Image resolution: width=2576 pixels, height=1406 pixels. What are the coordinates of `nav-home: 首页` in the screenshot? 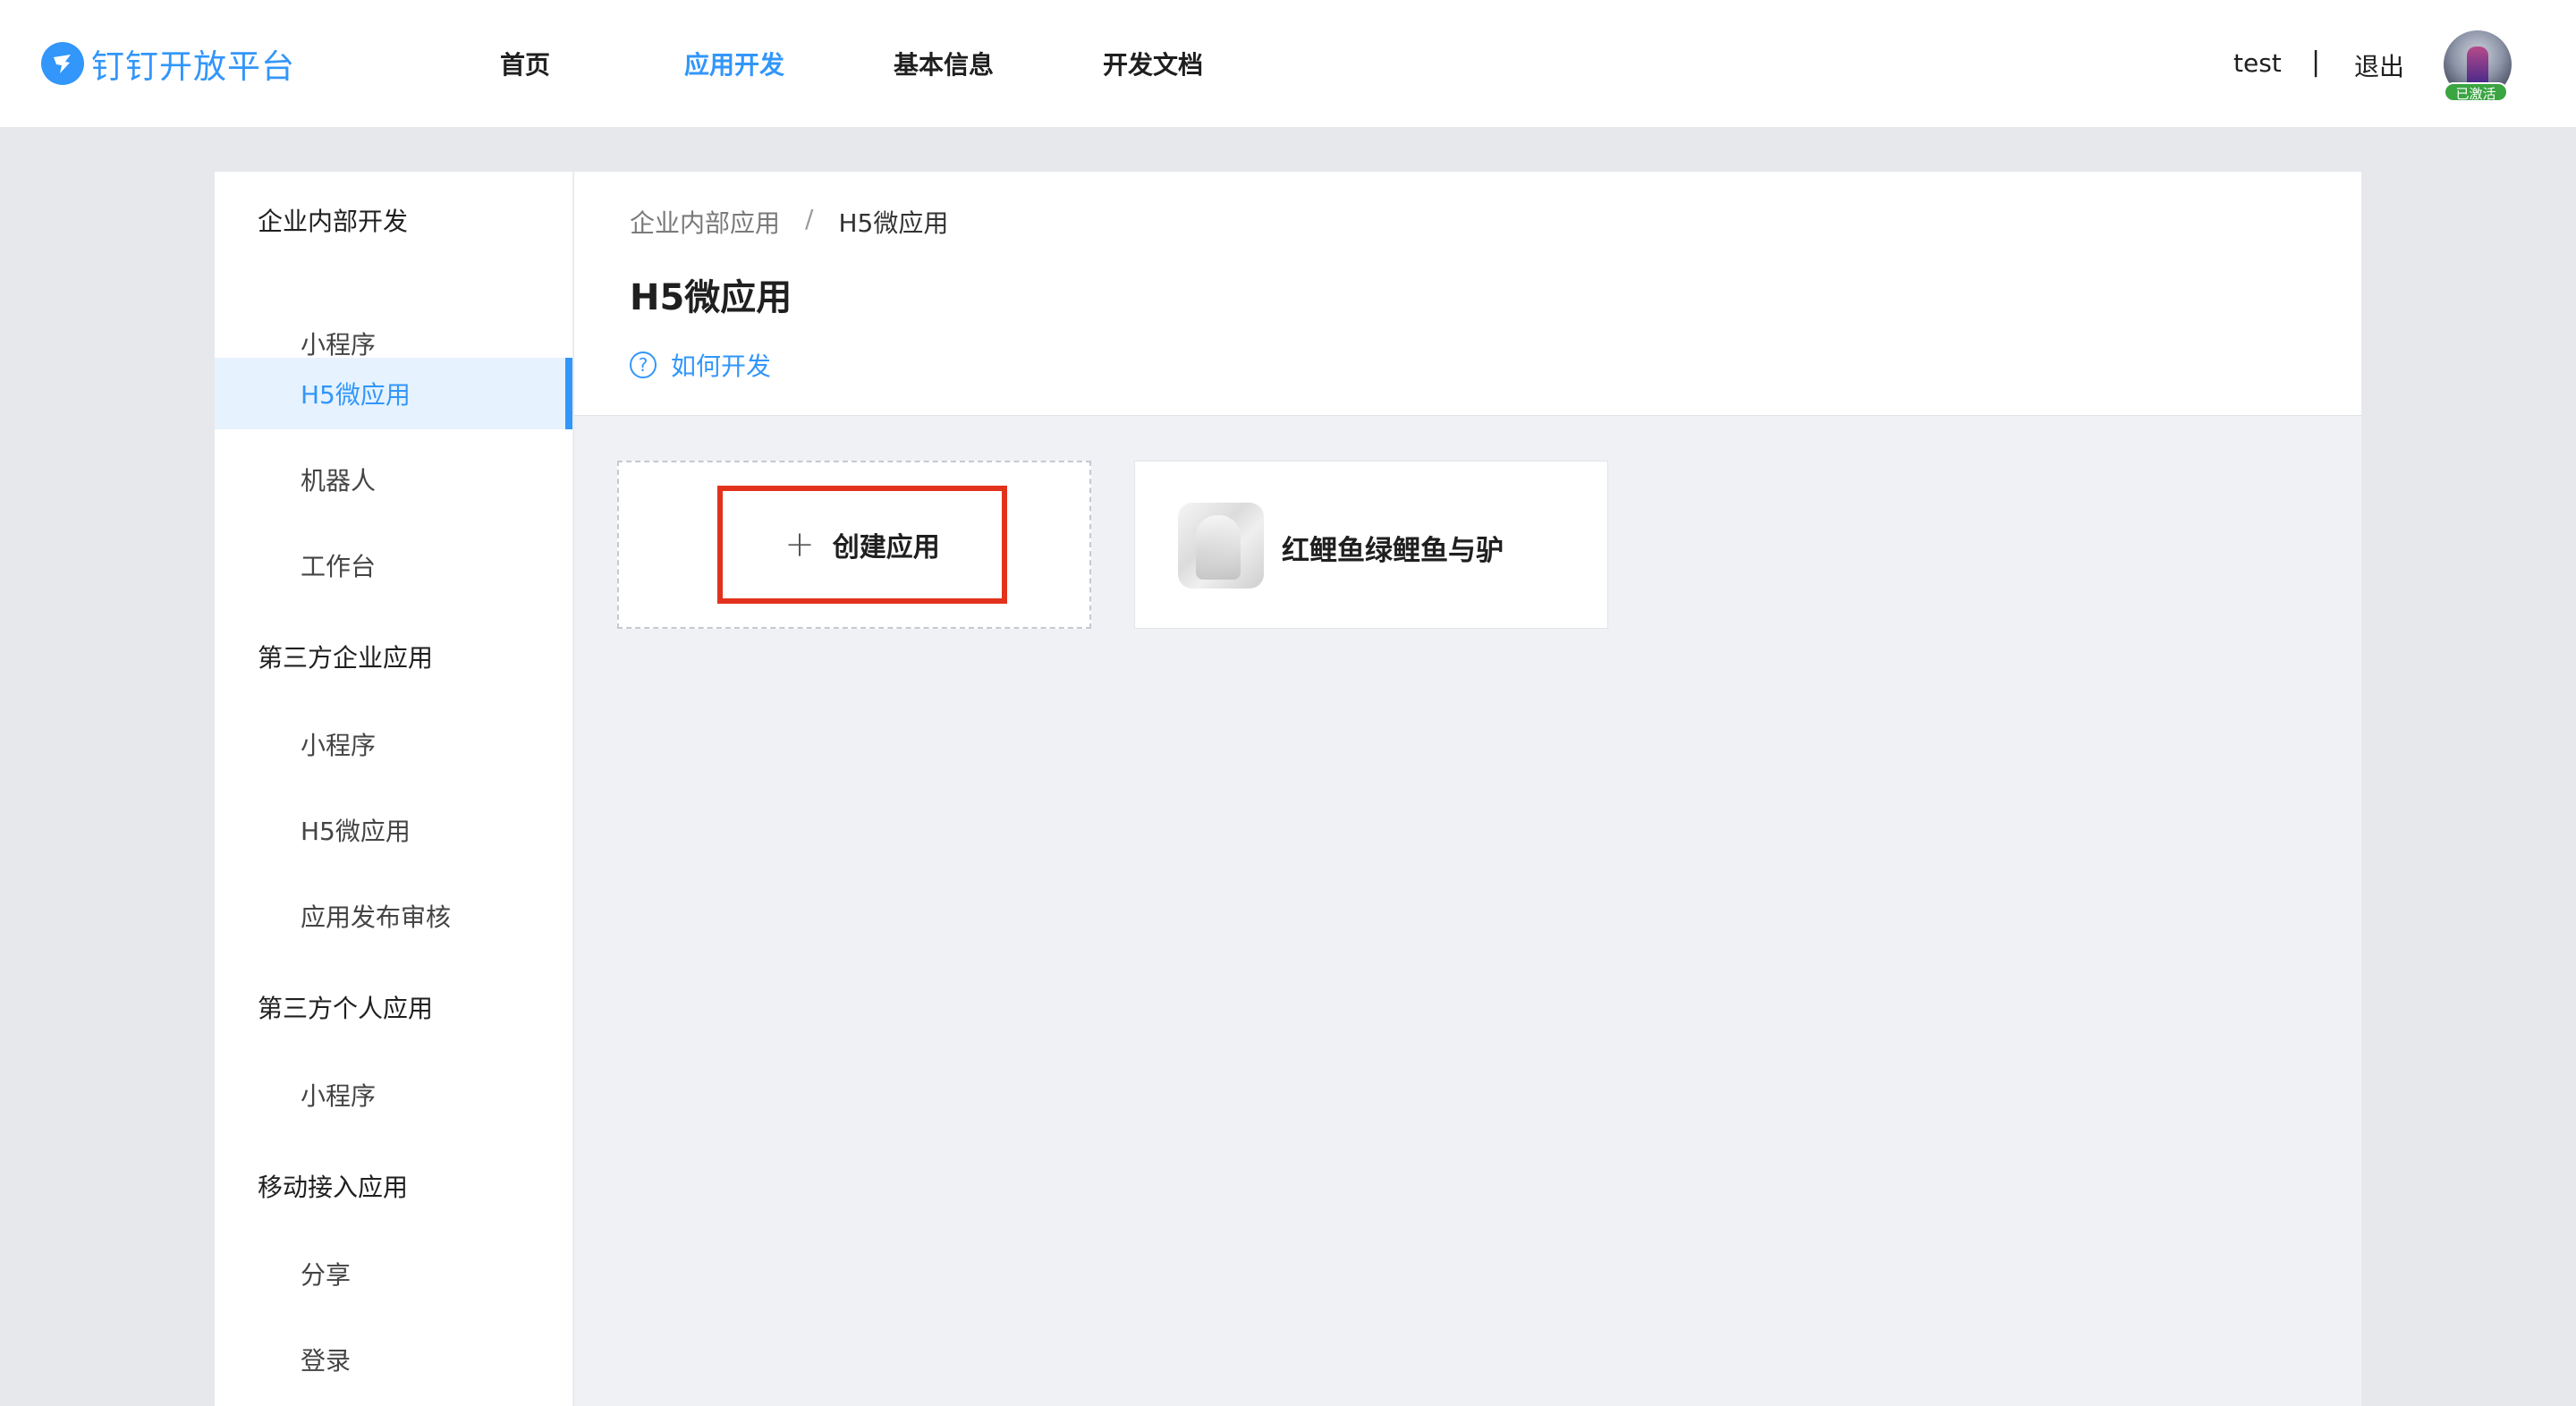 It's located at (525, 64).